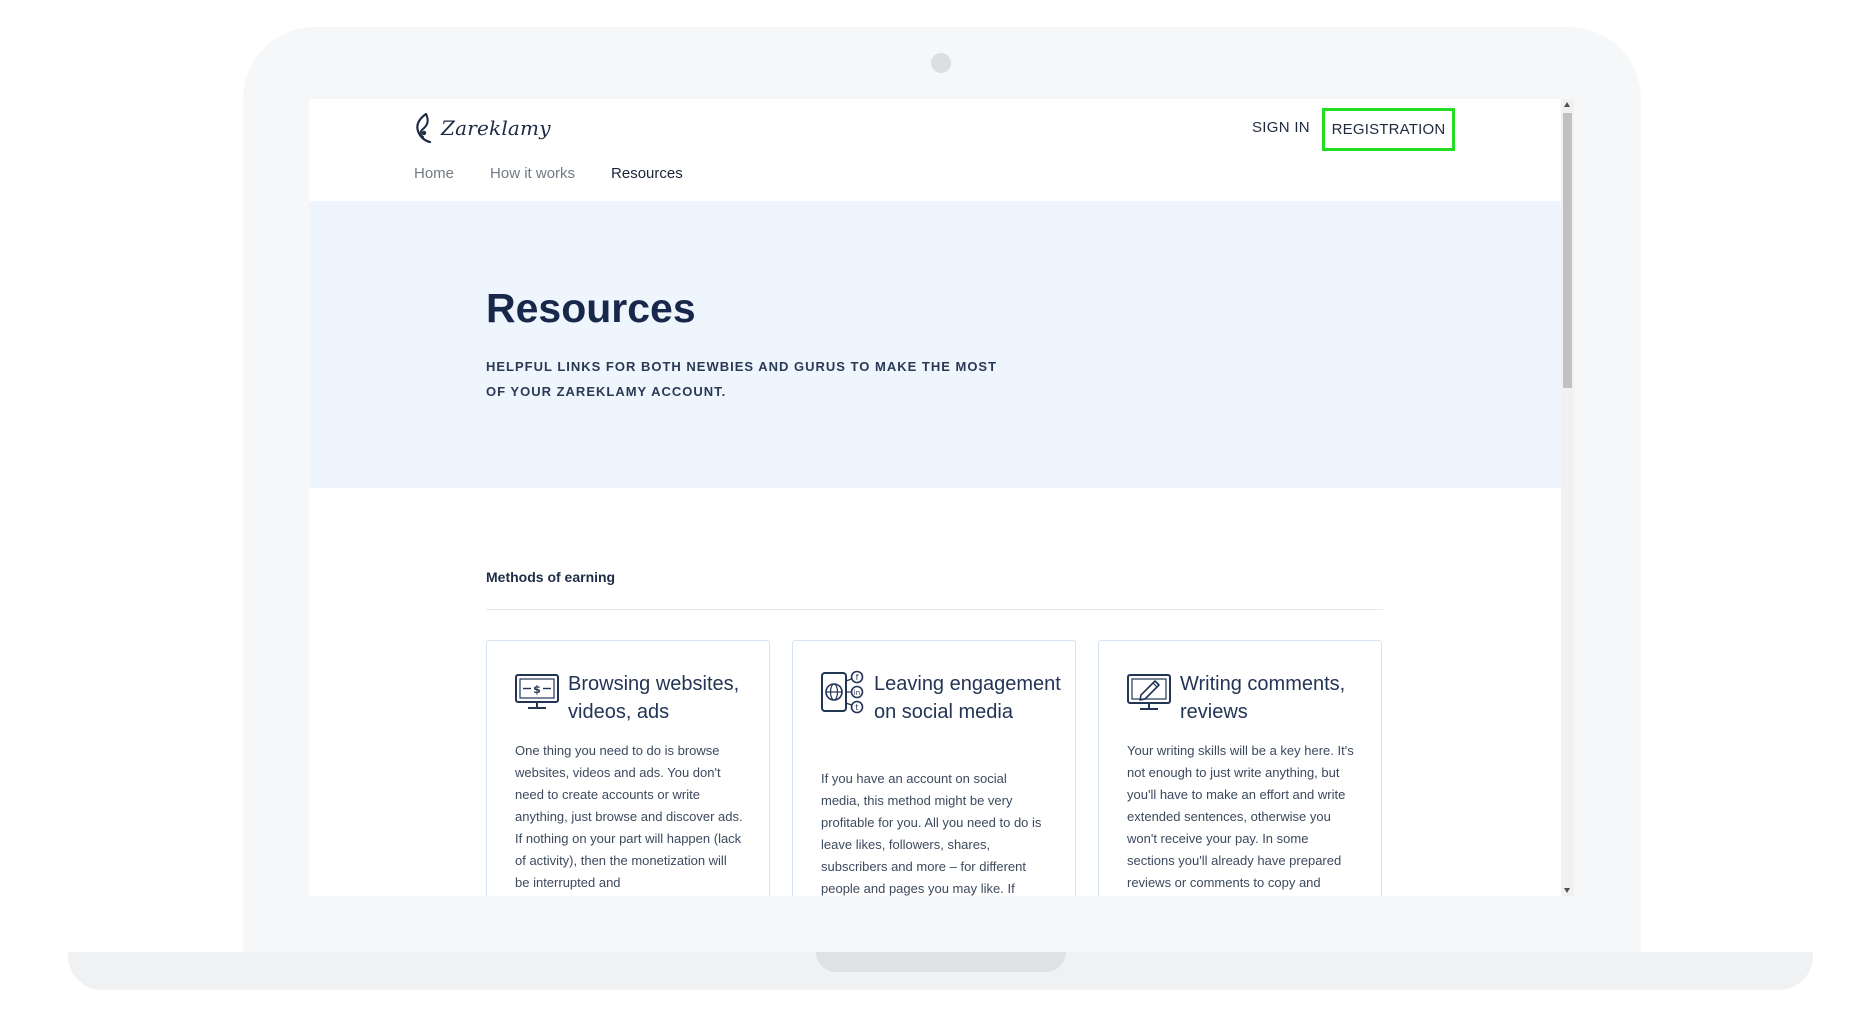 This screenshot has height=1015, width=1874. Describe the element at coordinates (1149, 692) in the screenshot. I see `monitor-pencil-icon` at that location.